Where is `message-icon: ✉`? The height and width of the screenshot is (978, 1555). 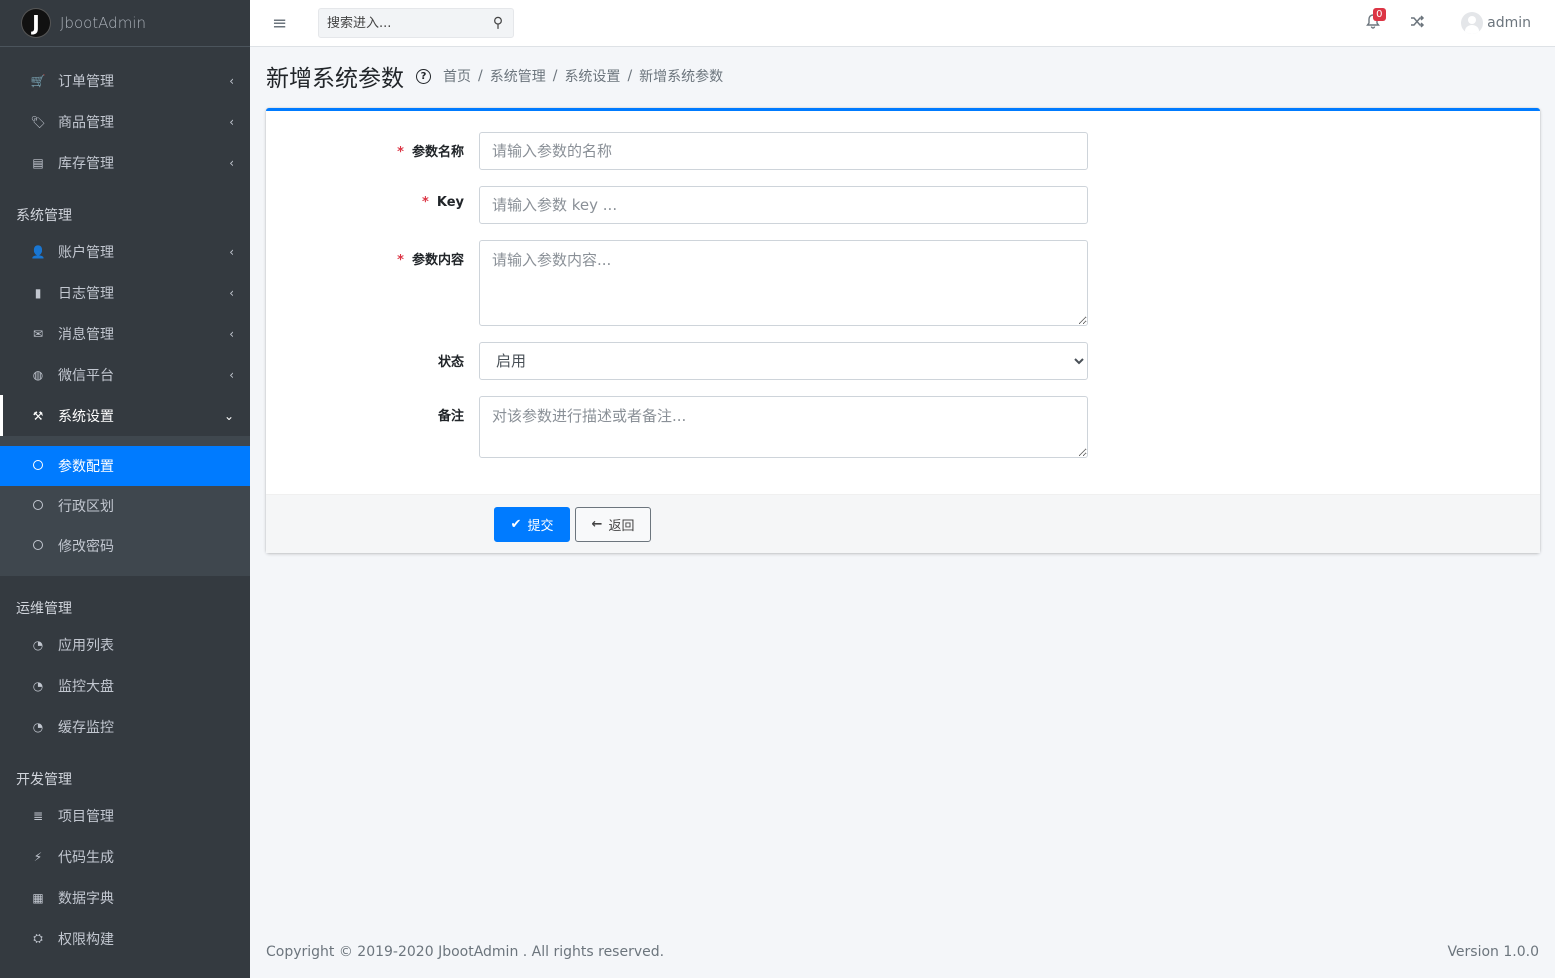
message-icon: ✉ is located at coordinates (38, 333).